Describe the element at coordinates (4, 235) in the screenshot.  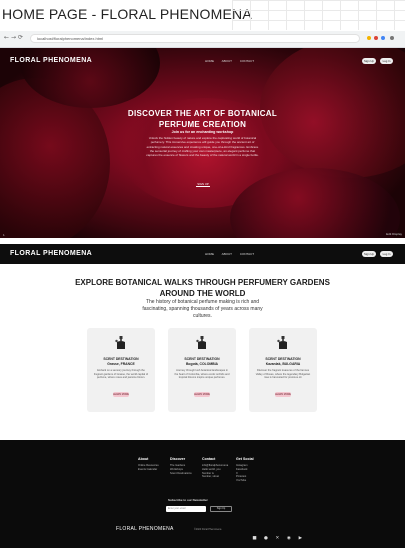
I see `slide-indicator: 1` at that location.